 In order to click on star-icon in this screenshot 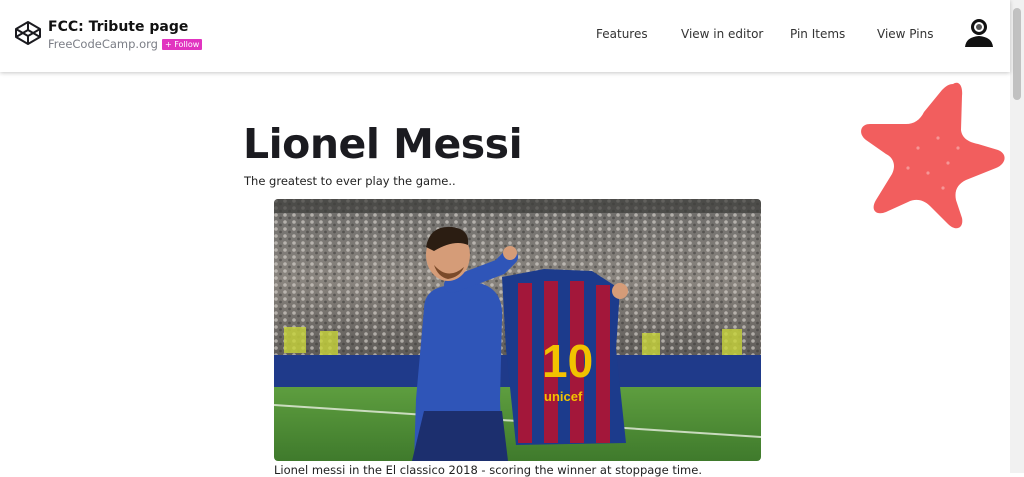, I will do `click(933, 155)`.